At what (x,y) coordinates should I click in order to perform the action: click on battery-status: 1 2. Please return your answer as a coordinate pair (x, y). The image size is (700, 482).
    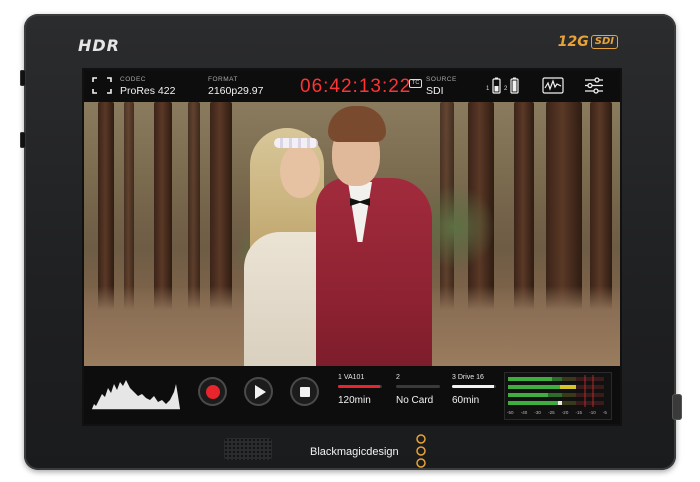
    Looking at the image, I should click on (504, 85).